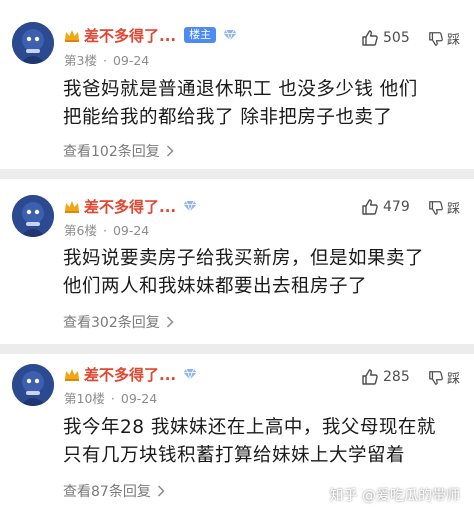 The height and width of the screenshot is (513, 474). I want to click on comment-meta: 第6楼 · 09-24, so click(107, 230).